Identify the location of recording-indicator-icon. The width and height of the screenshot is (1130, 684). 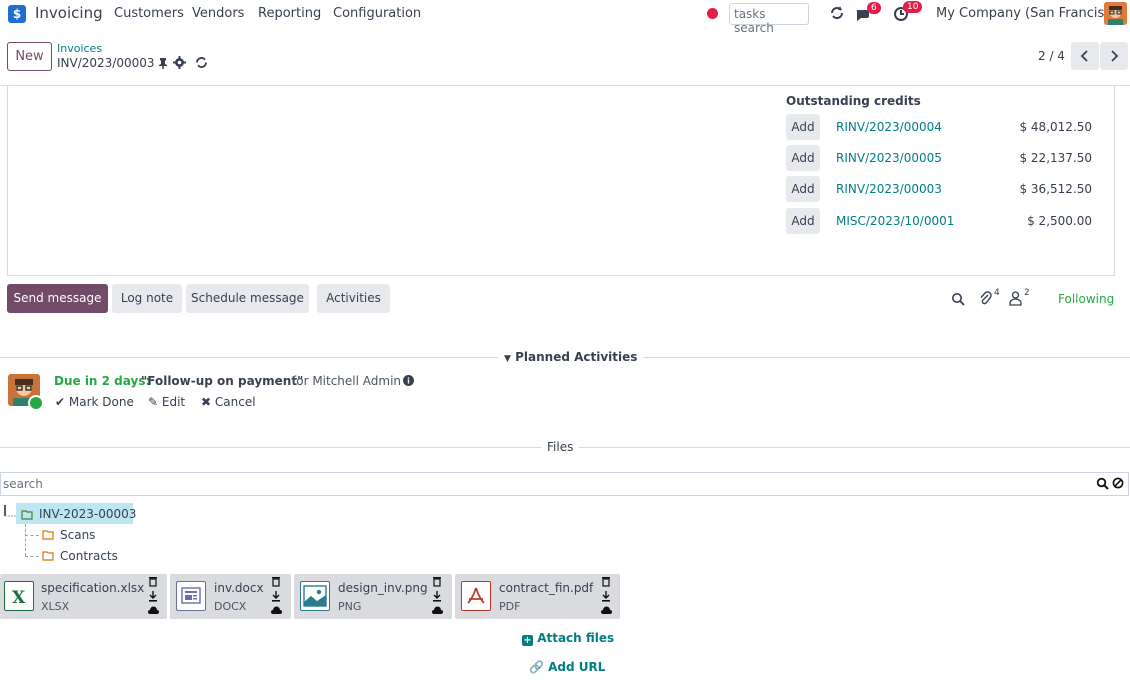
(712, 13).